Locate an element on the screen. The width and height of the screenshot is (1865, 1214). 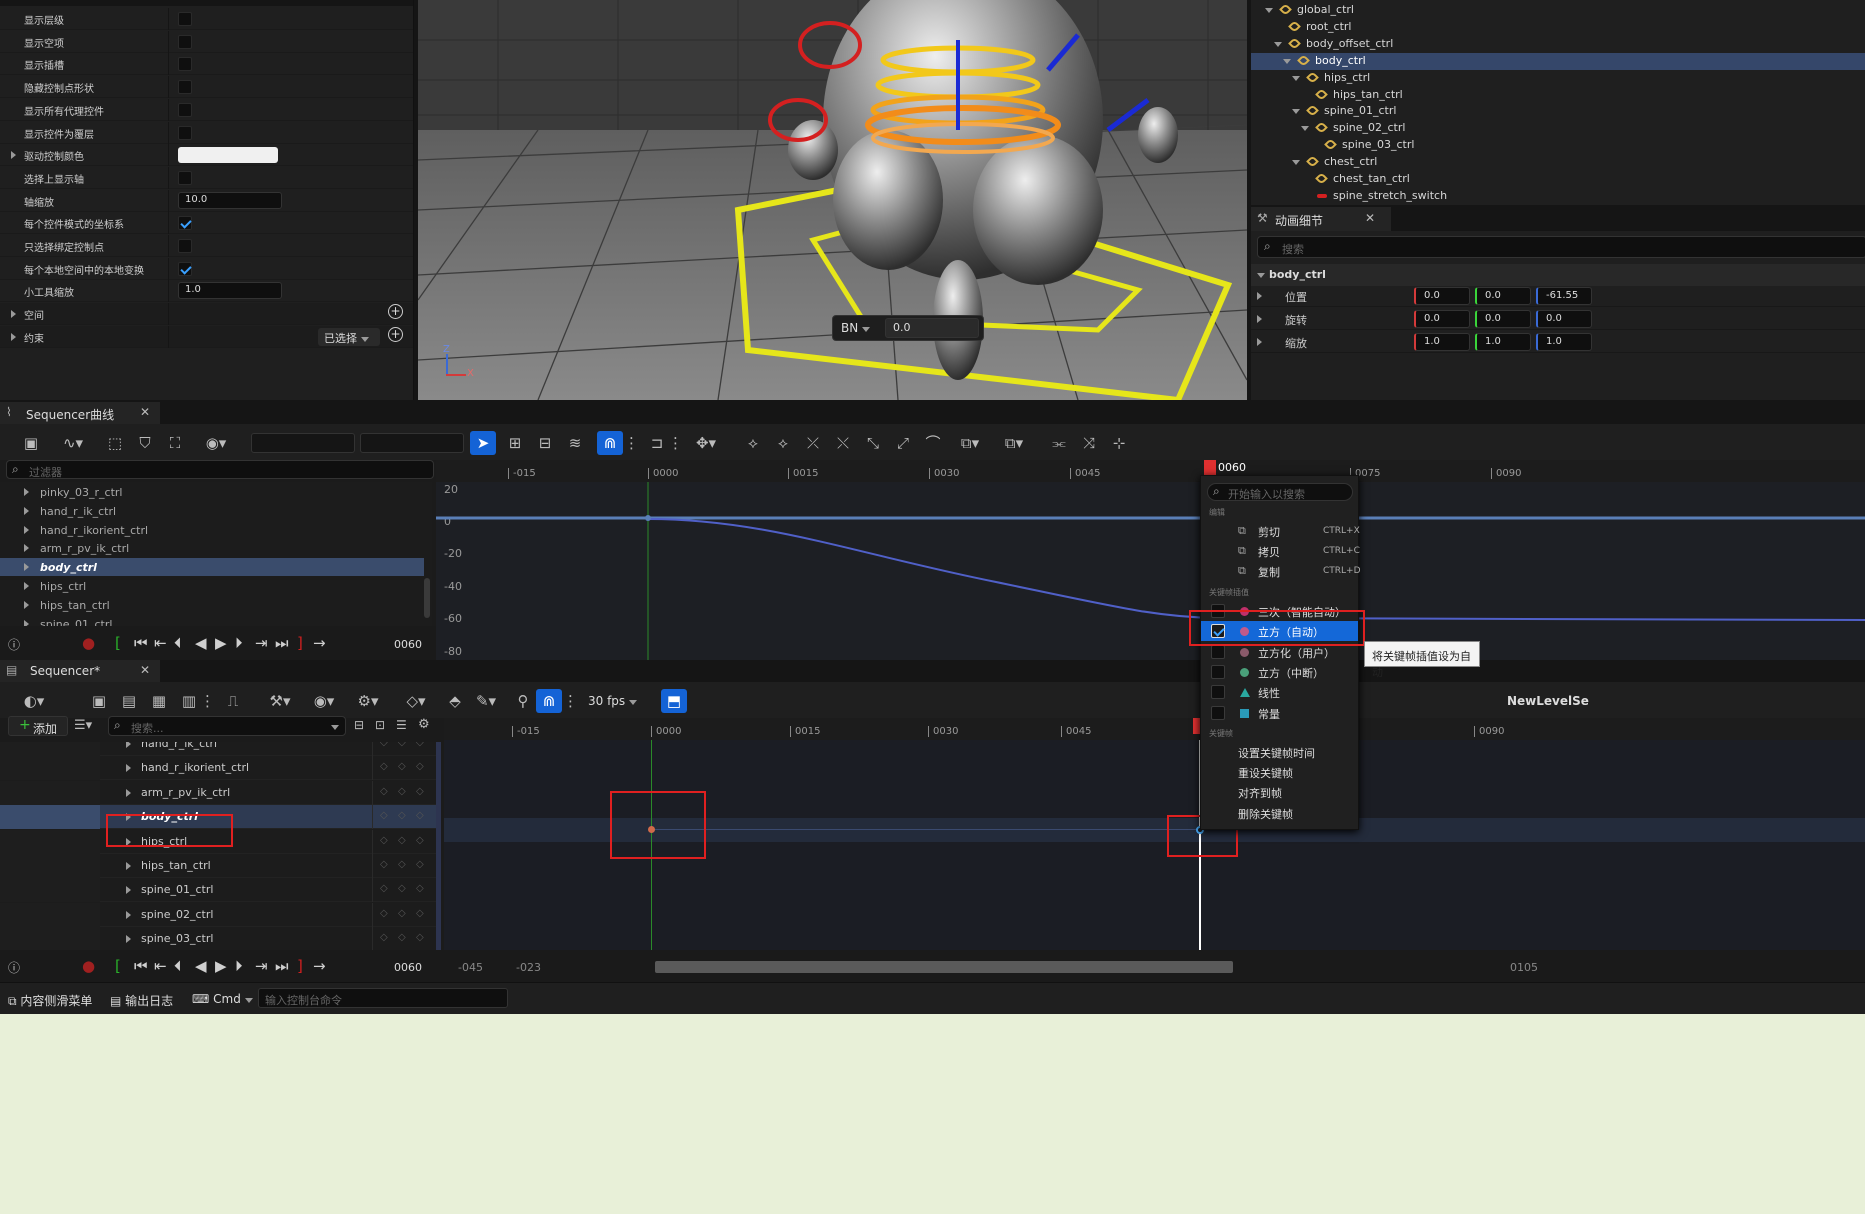
curve-track-item: hips_ctrl is located at coordinates (212, 586).